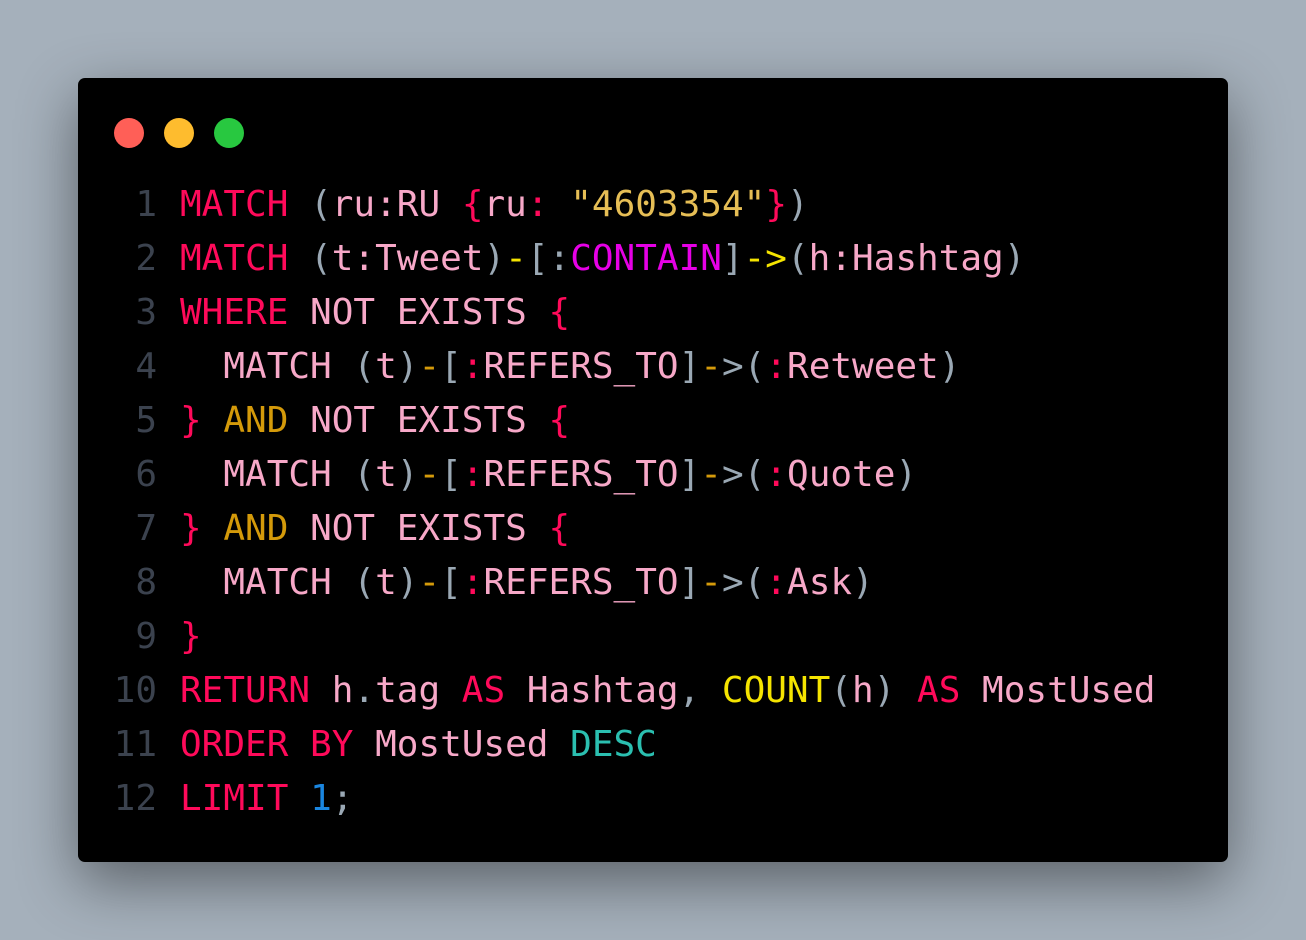 This screenshot has width=1306, height=940. I want to click on code-token: Quote, so click(841, 474).